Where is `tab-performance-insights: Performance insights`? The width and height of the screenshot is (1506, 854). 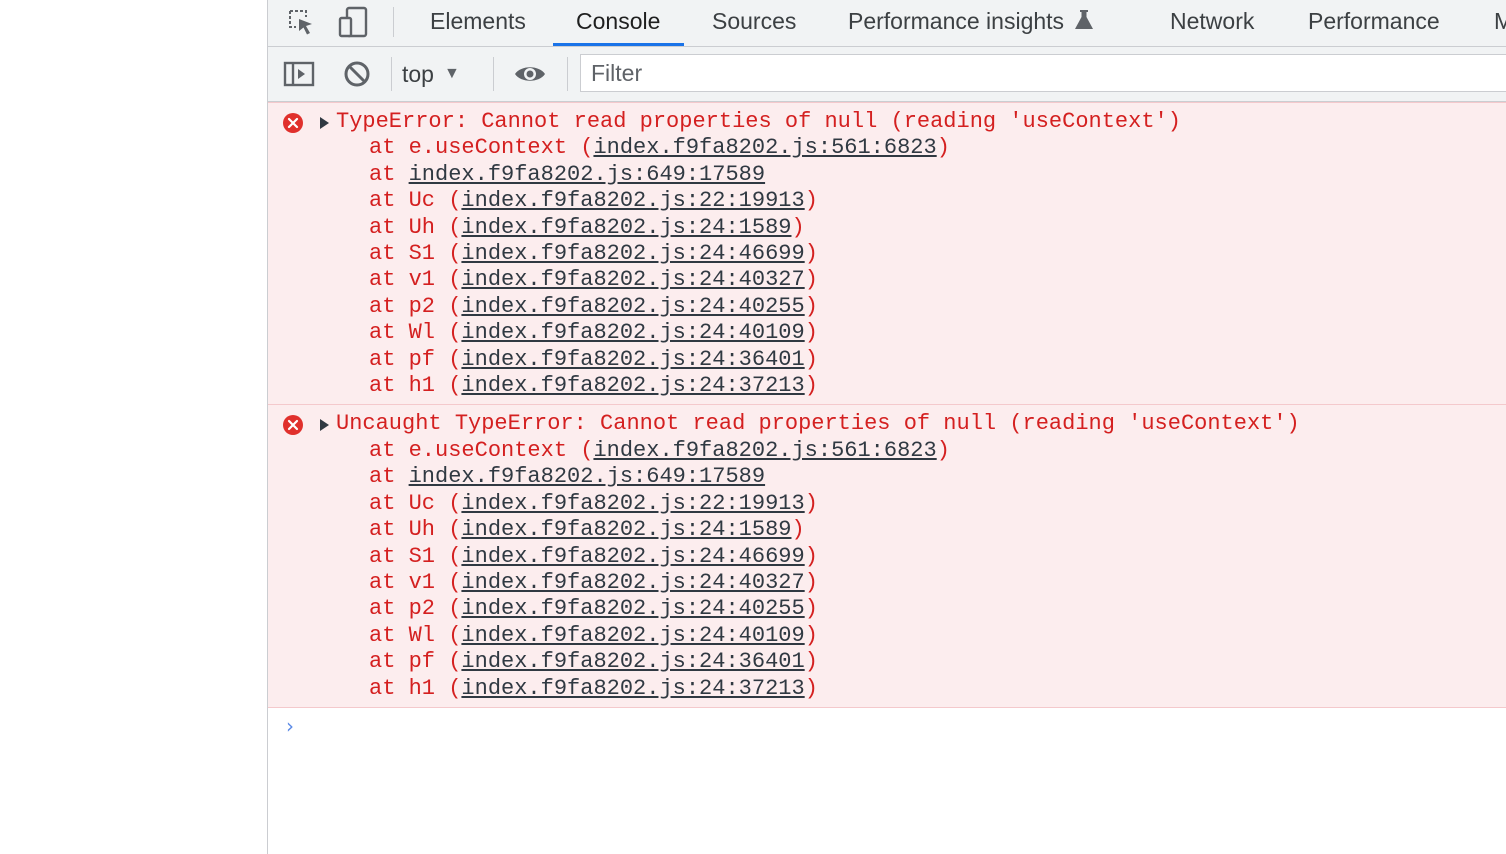 tab-performance-insights: Performance insights is located at coordinates (971, 23).